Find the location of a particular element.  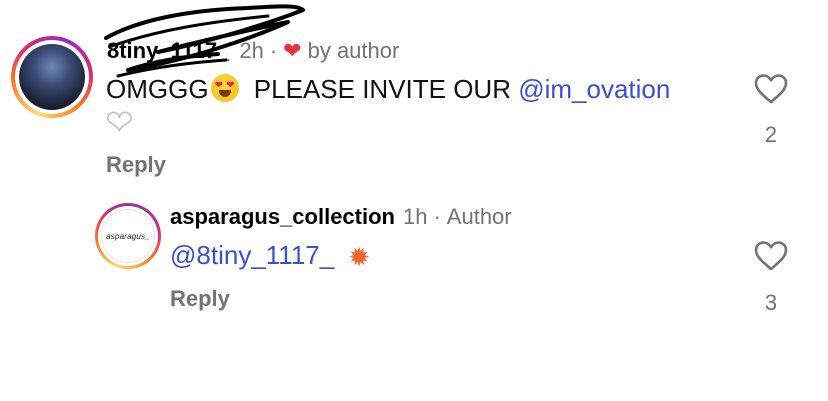

white-heart-emoji: ❤ is located at coordinates (119, 122).